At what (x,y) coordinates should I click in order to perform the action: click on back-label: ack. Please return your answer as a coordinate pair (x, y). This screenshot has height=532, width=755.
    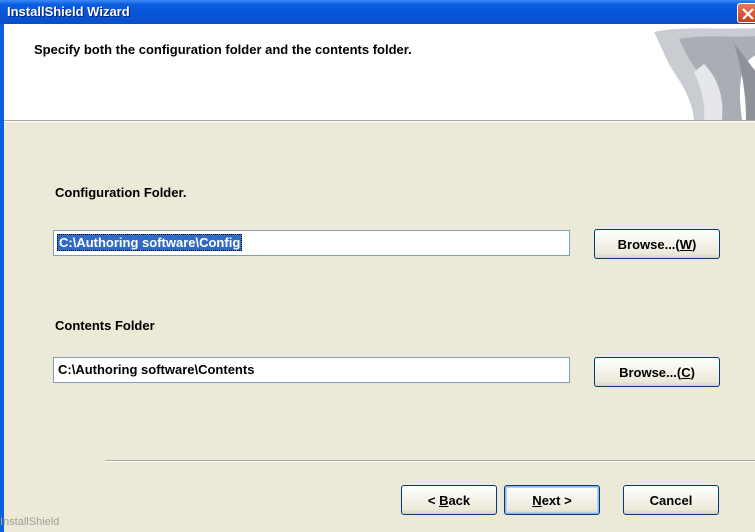
    Looking at the image, I should click on (459, 500).